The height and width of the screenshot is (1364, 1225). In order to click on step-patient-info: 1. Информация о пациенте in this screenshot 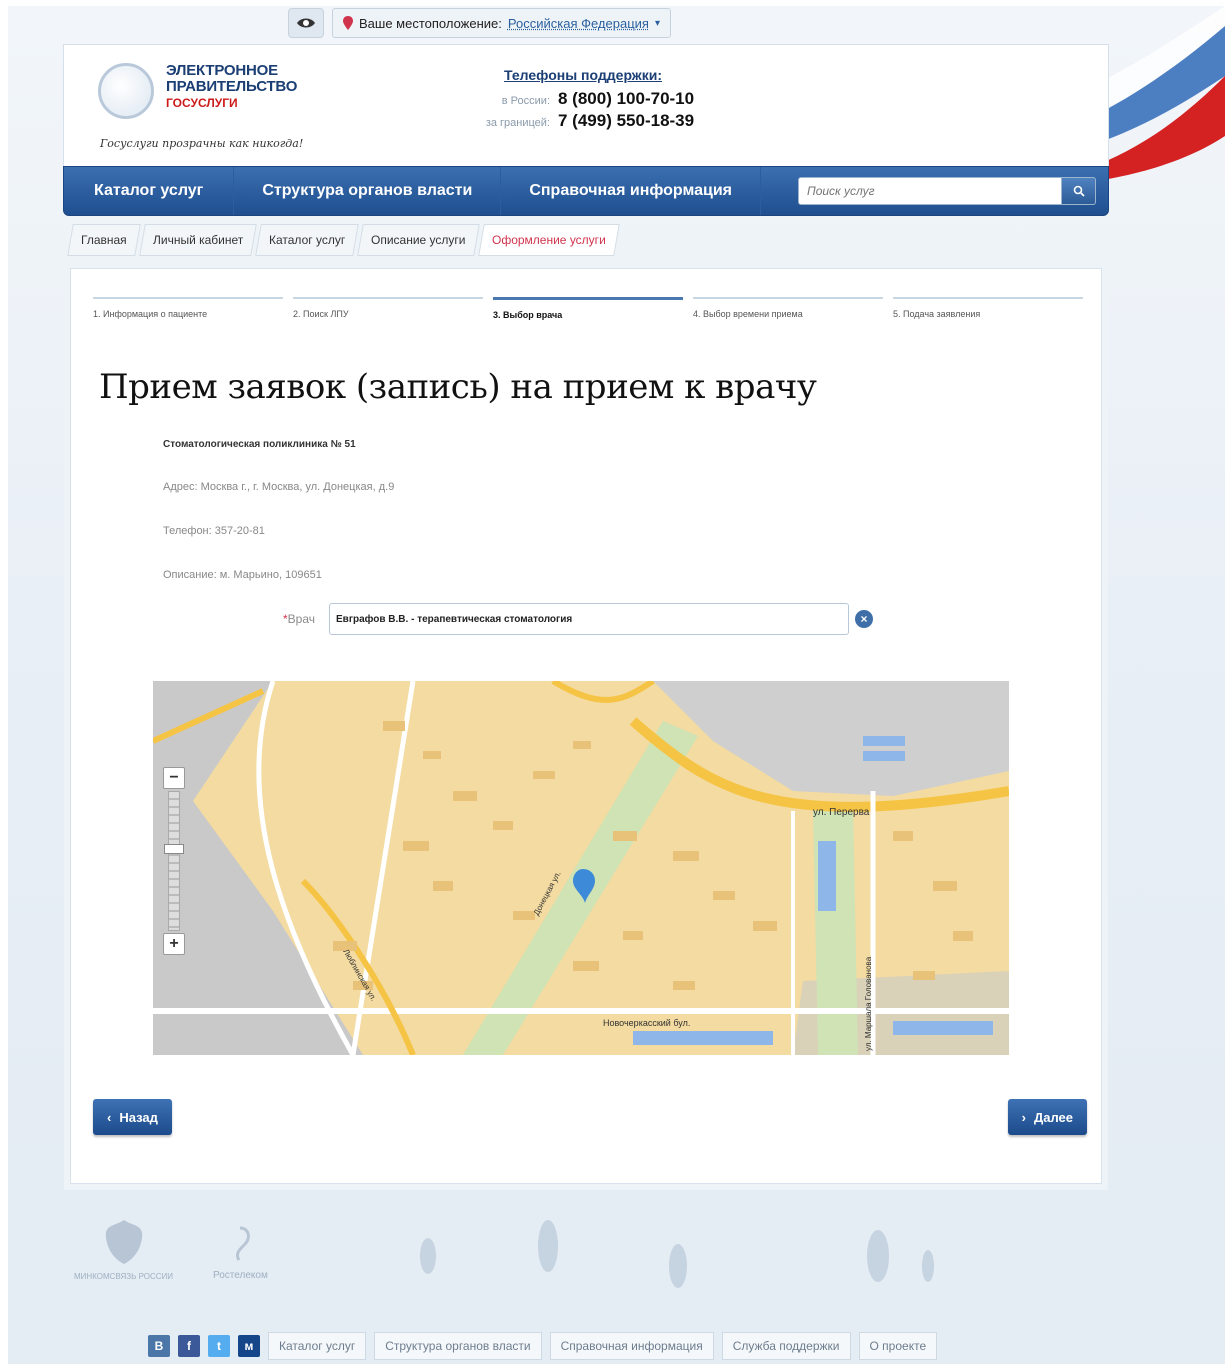, I will do `click(188, 308)`.